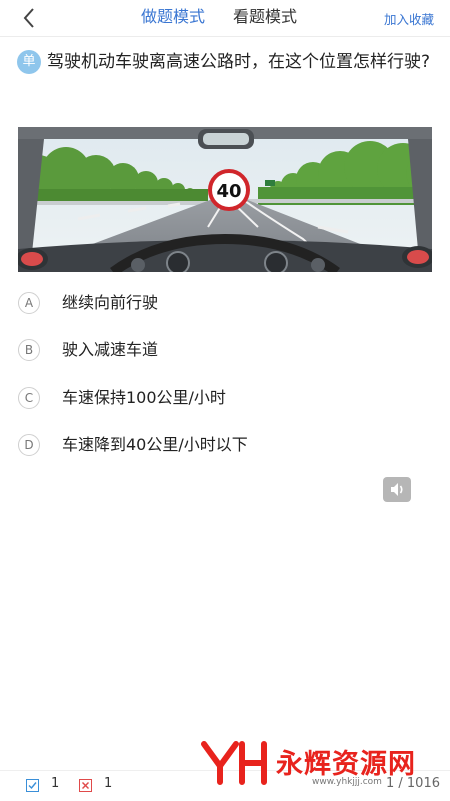  I want to click on svg-text: 40, so click(228, 191).